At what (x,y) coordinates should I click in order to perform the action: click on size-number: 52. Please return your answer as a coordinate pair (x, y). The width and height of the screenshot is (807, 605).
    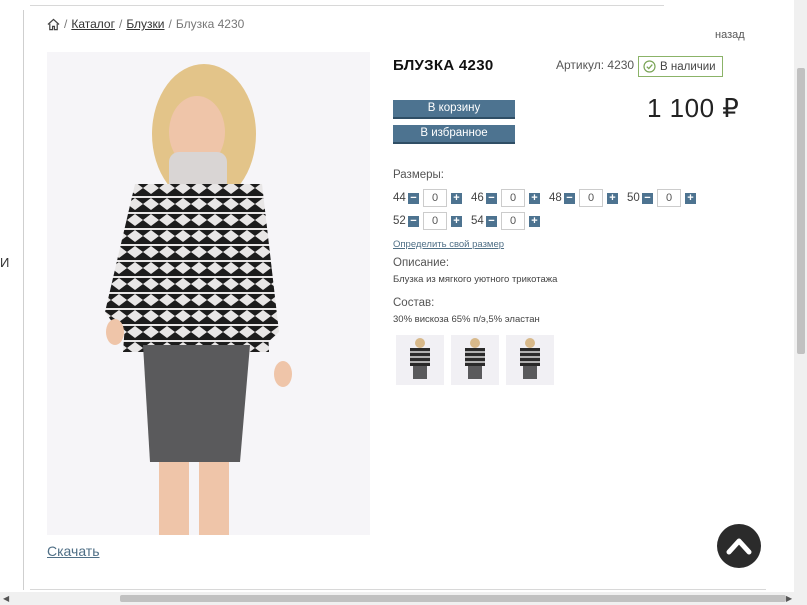
    Looking at the image, I should click on (399, 221).